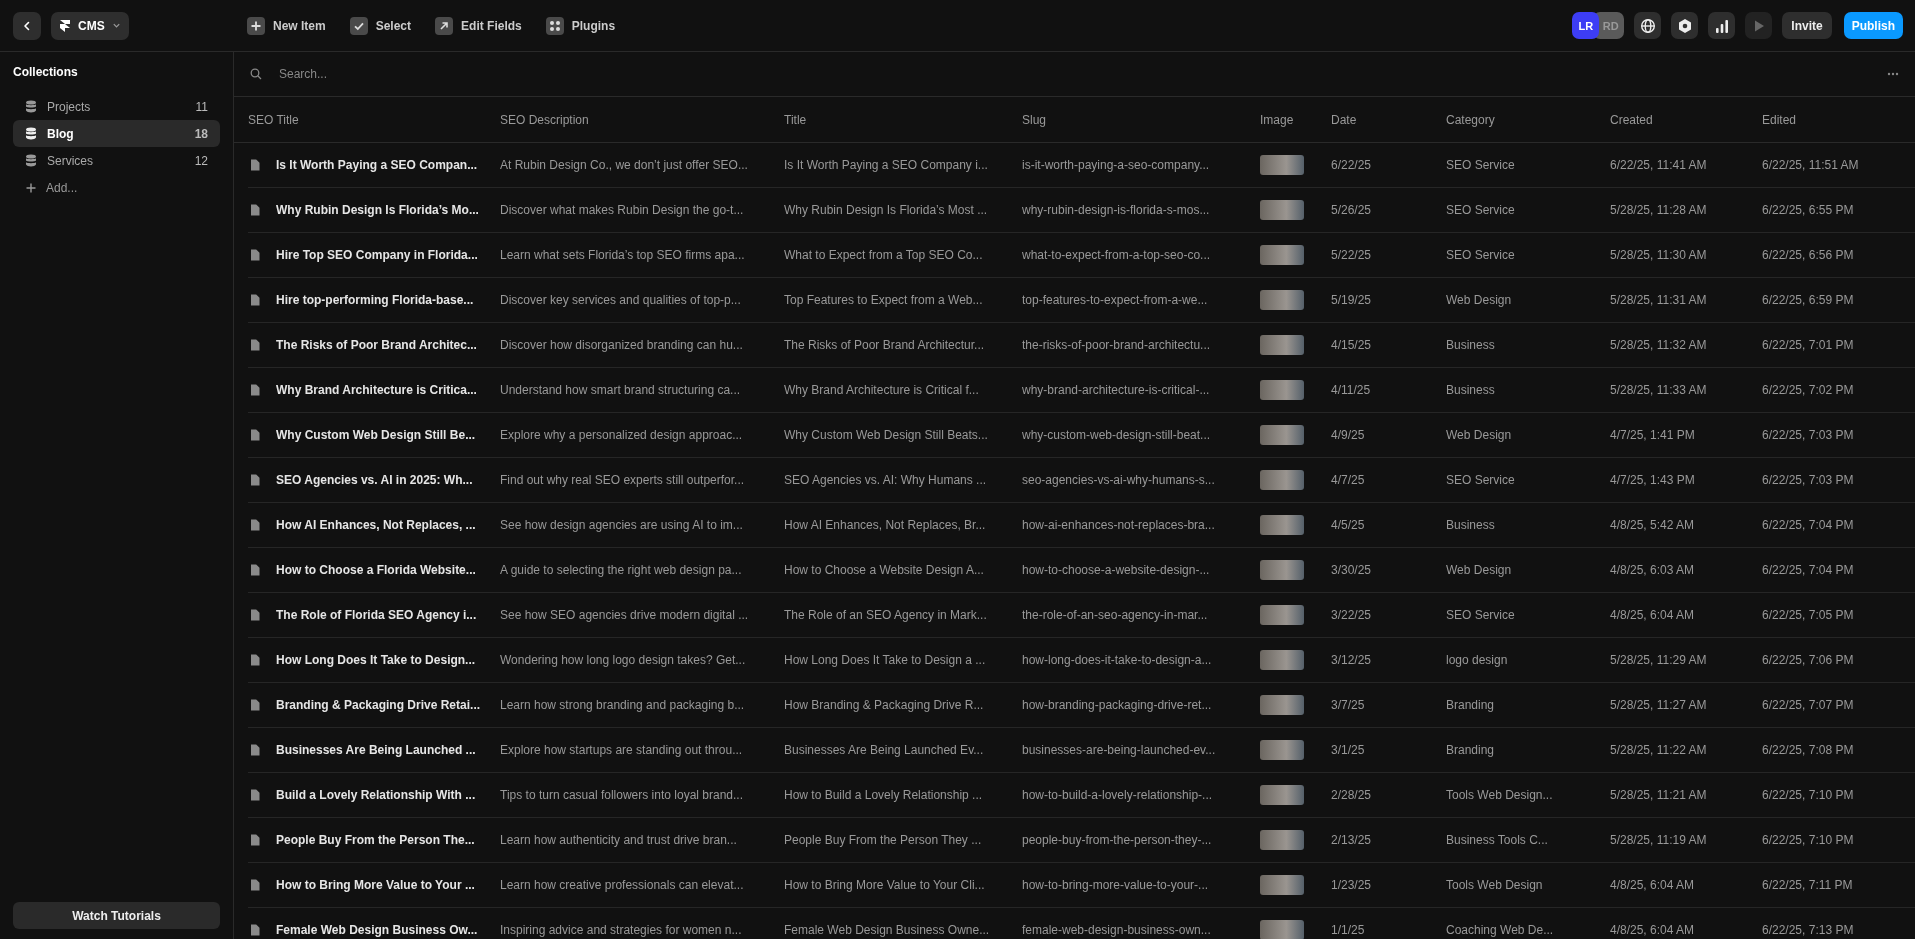  I want to click on column-header: SEO Description, so click(642, 119).